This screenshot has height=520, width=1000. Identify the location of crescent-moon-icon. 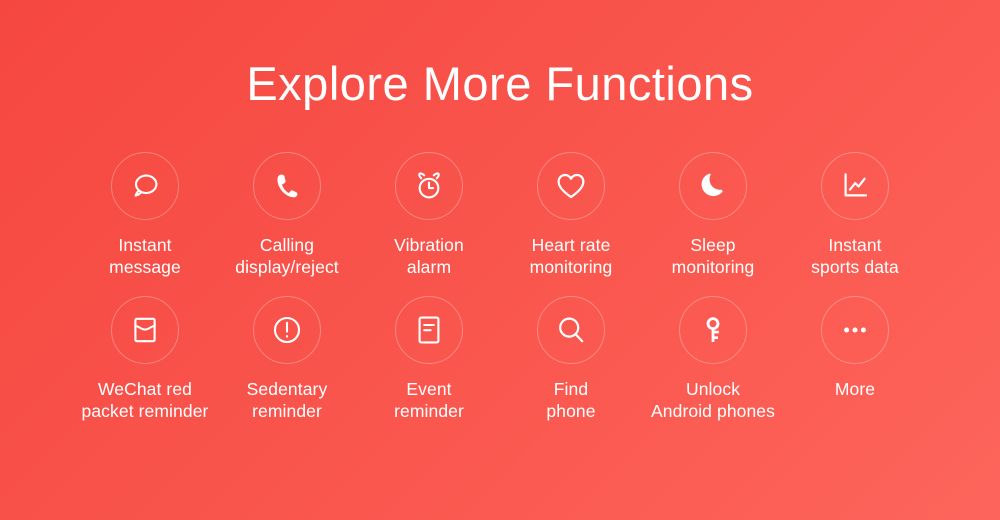
(713, 186).